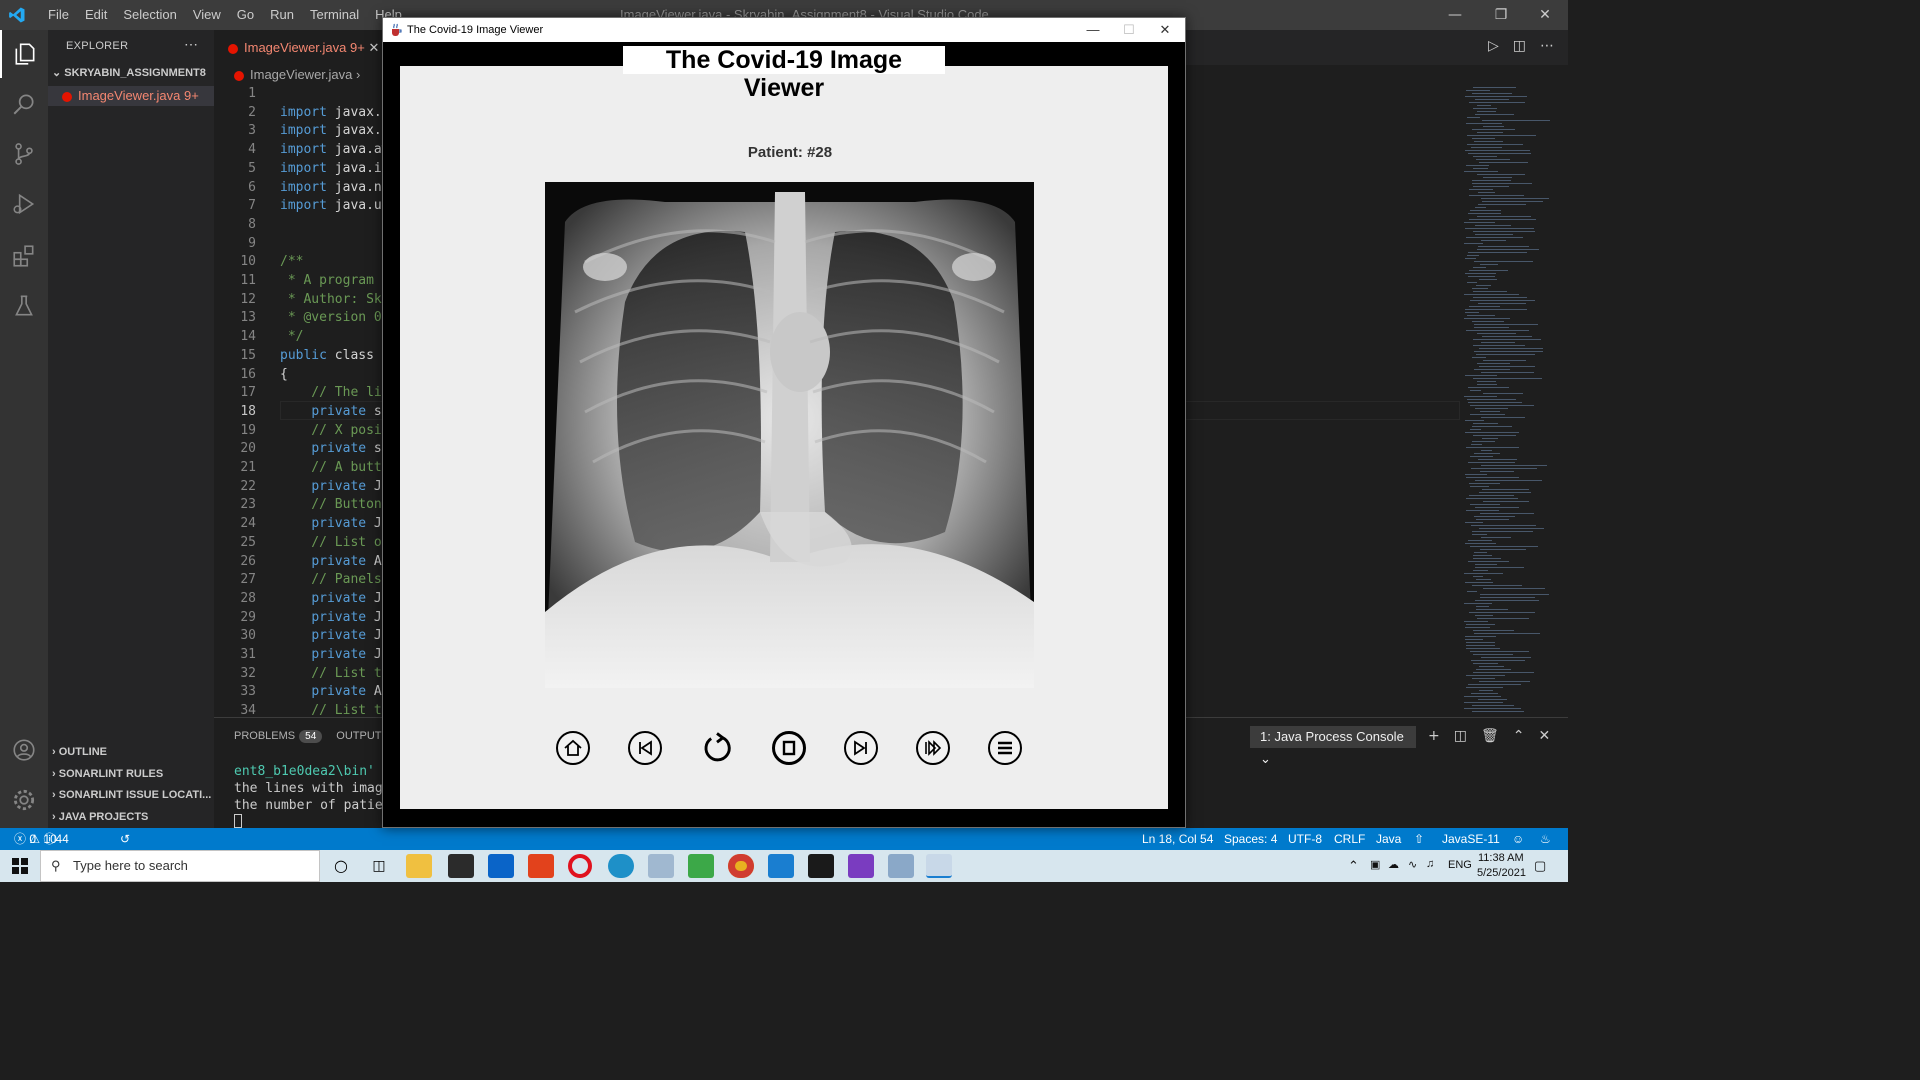  I want to click on task-view-icon: ◫, so click(379, 866).